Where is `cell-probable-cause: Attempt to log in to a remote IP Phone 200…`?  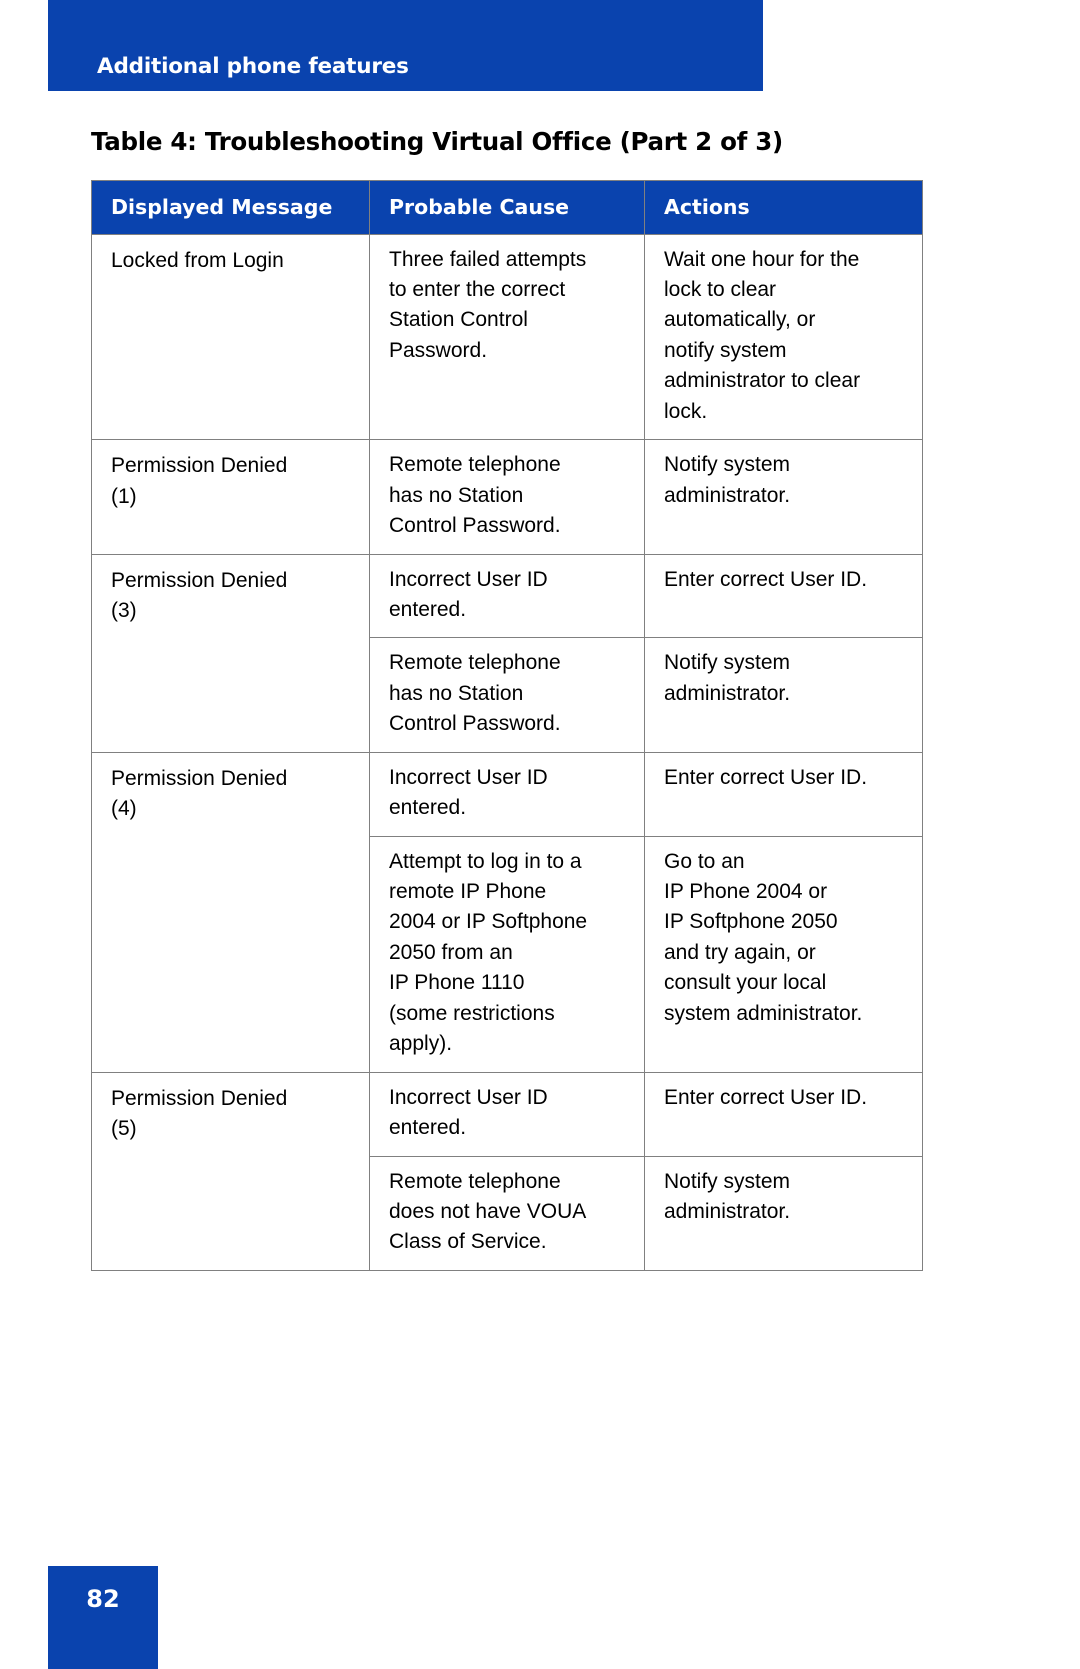 cell-probable-cause: Attempt to log in to a remote IP Phone 200… is located at coordinates (507, 954).